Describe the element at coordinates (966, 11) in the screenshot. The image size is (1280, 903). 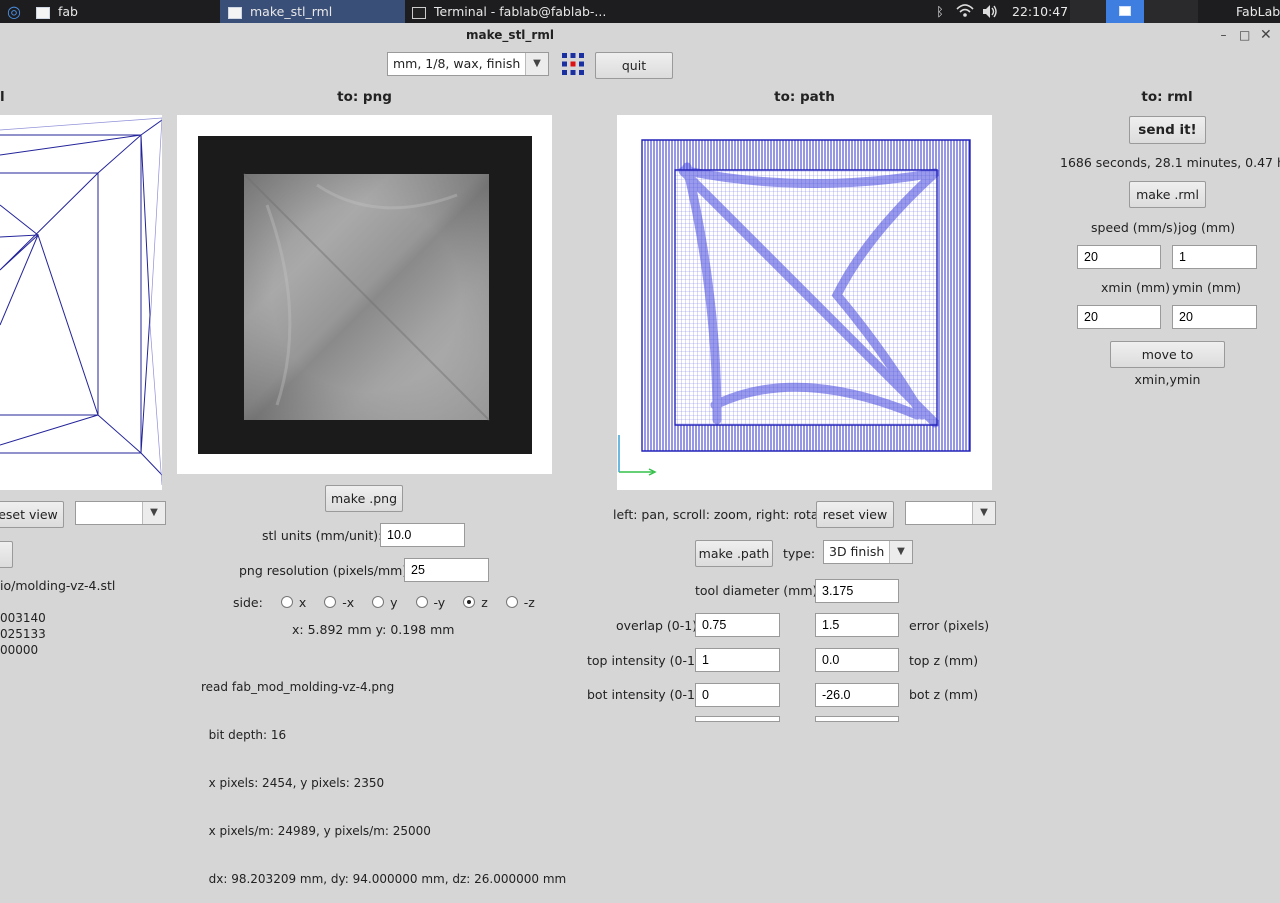
I see `wifi-icon` at that location.